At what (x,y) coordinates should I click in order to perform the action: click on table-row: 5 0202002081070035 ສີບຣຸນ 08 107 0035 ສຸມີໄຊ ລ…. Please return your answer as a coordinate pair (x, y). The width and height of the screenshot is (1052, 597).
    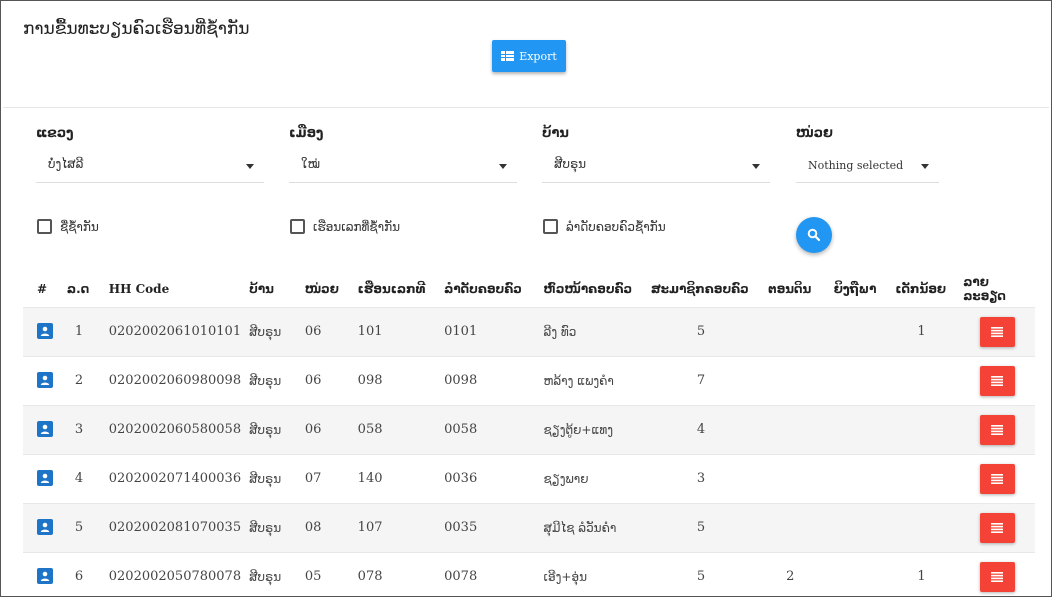
    Looking at the image, I should click on (529, 527).